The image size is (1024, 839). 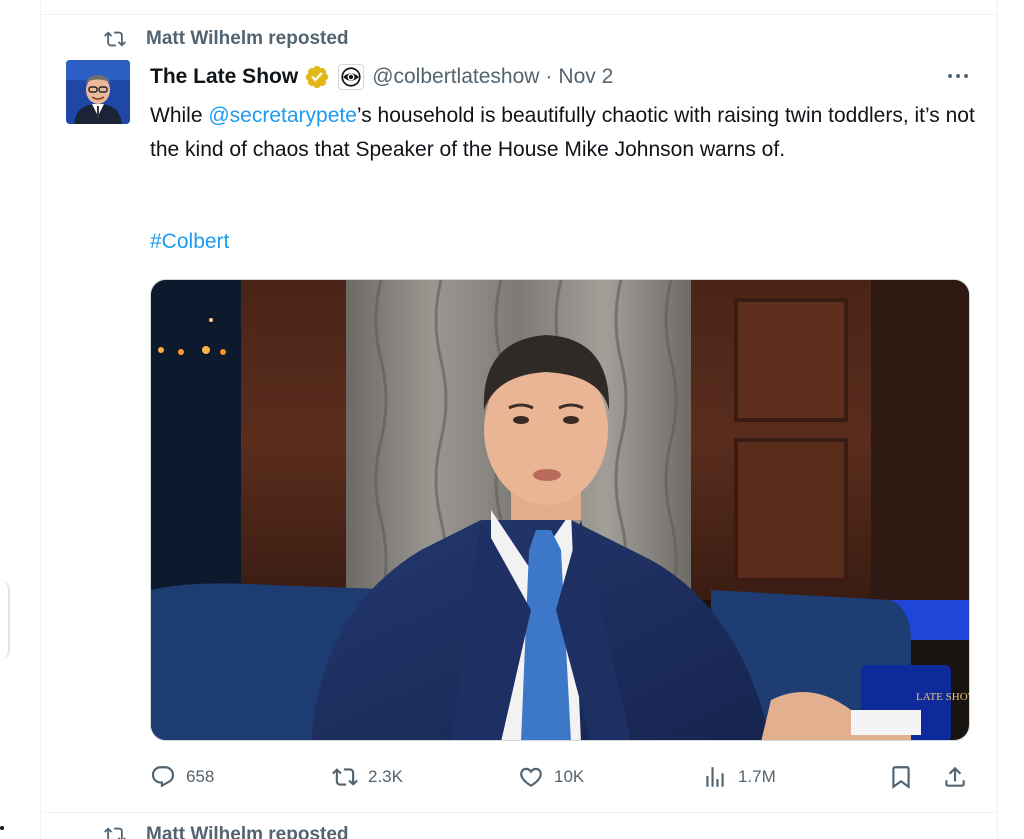 What do you see at coordinates (189, 242) in the screenshot?
I see `hashtag-link: #Colbert` at bounding box center [189, 242].